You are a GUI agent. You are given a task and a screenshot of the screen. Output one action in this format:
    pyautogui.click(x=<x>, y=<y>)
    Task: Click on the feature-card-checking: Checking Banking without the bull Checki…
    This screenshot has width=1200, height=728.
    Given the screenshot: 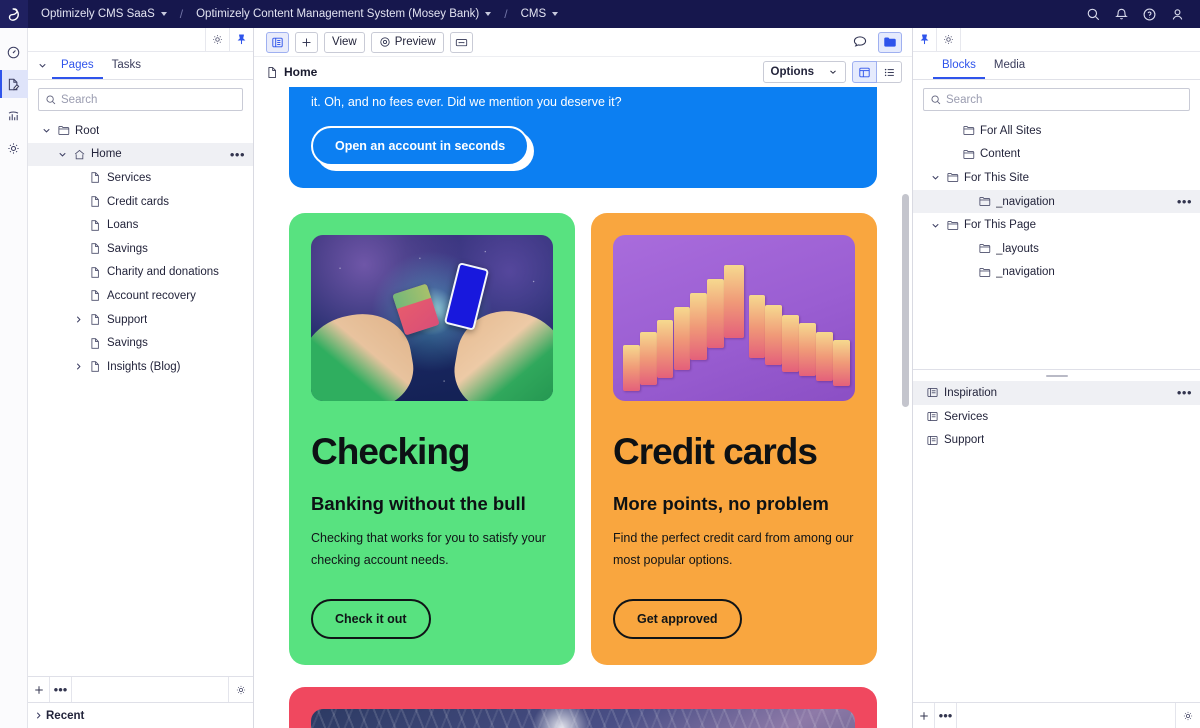 What is the action you would take?
    pyautogui.click(x=432, y=439)
    